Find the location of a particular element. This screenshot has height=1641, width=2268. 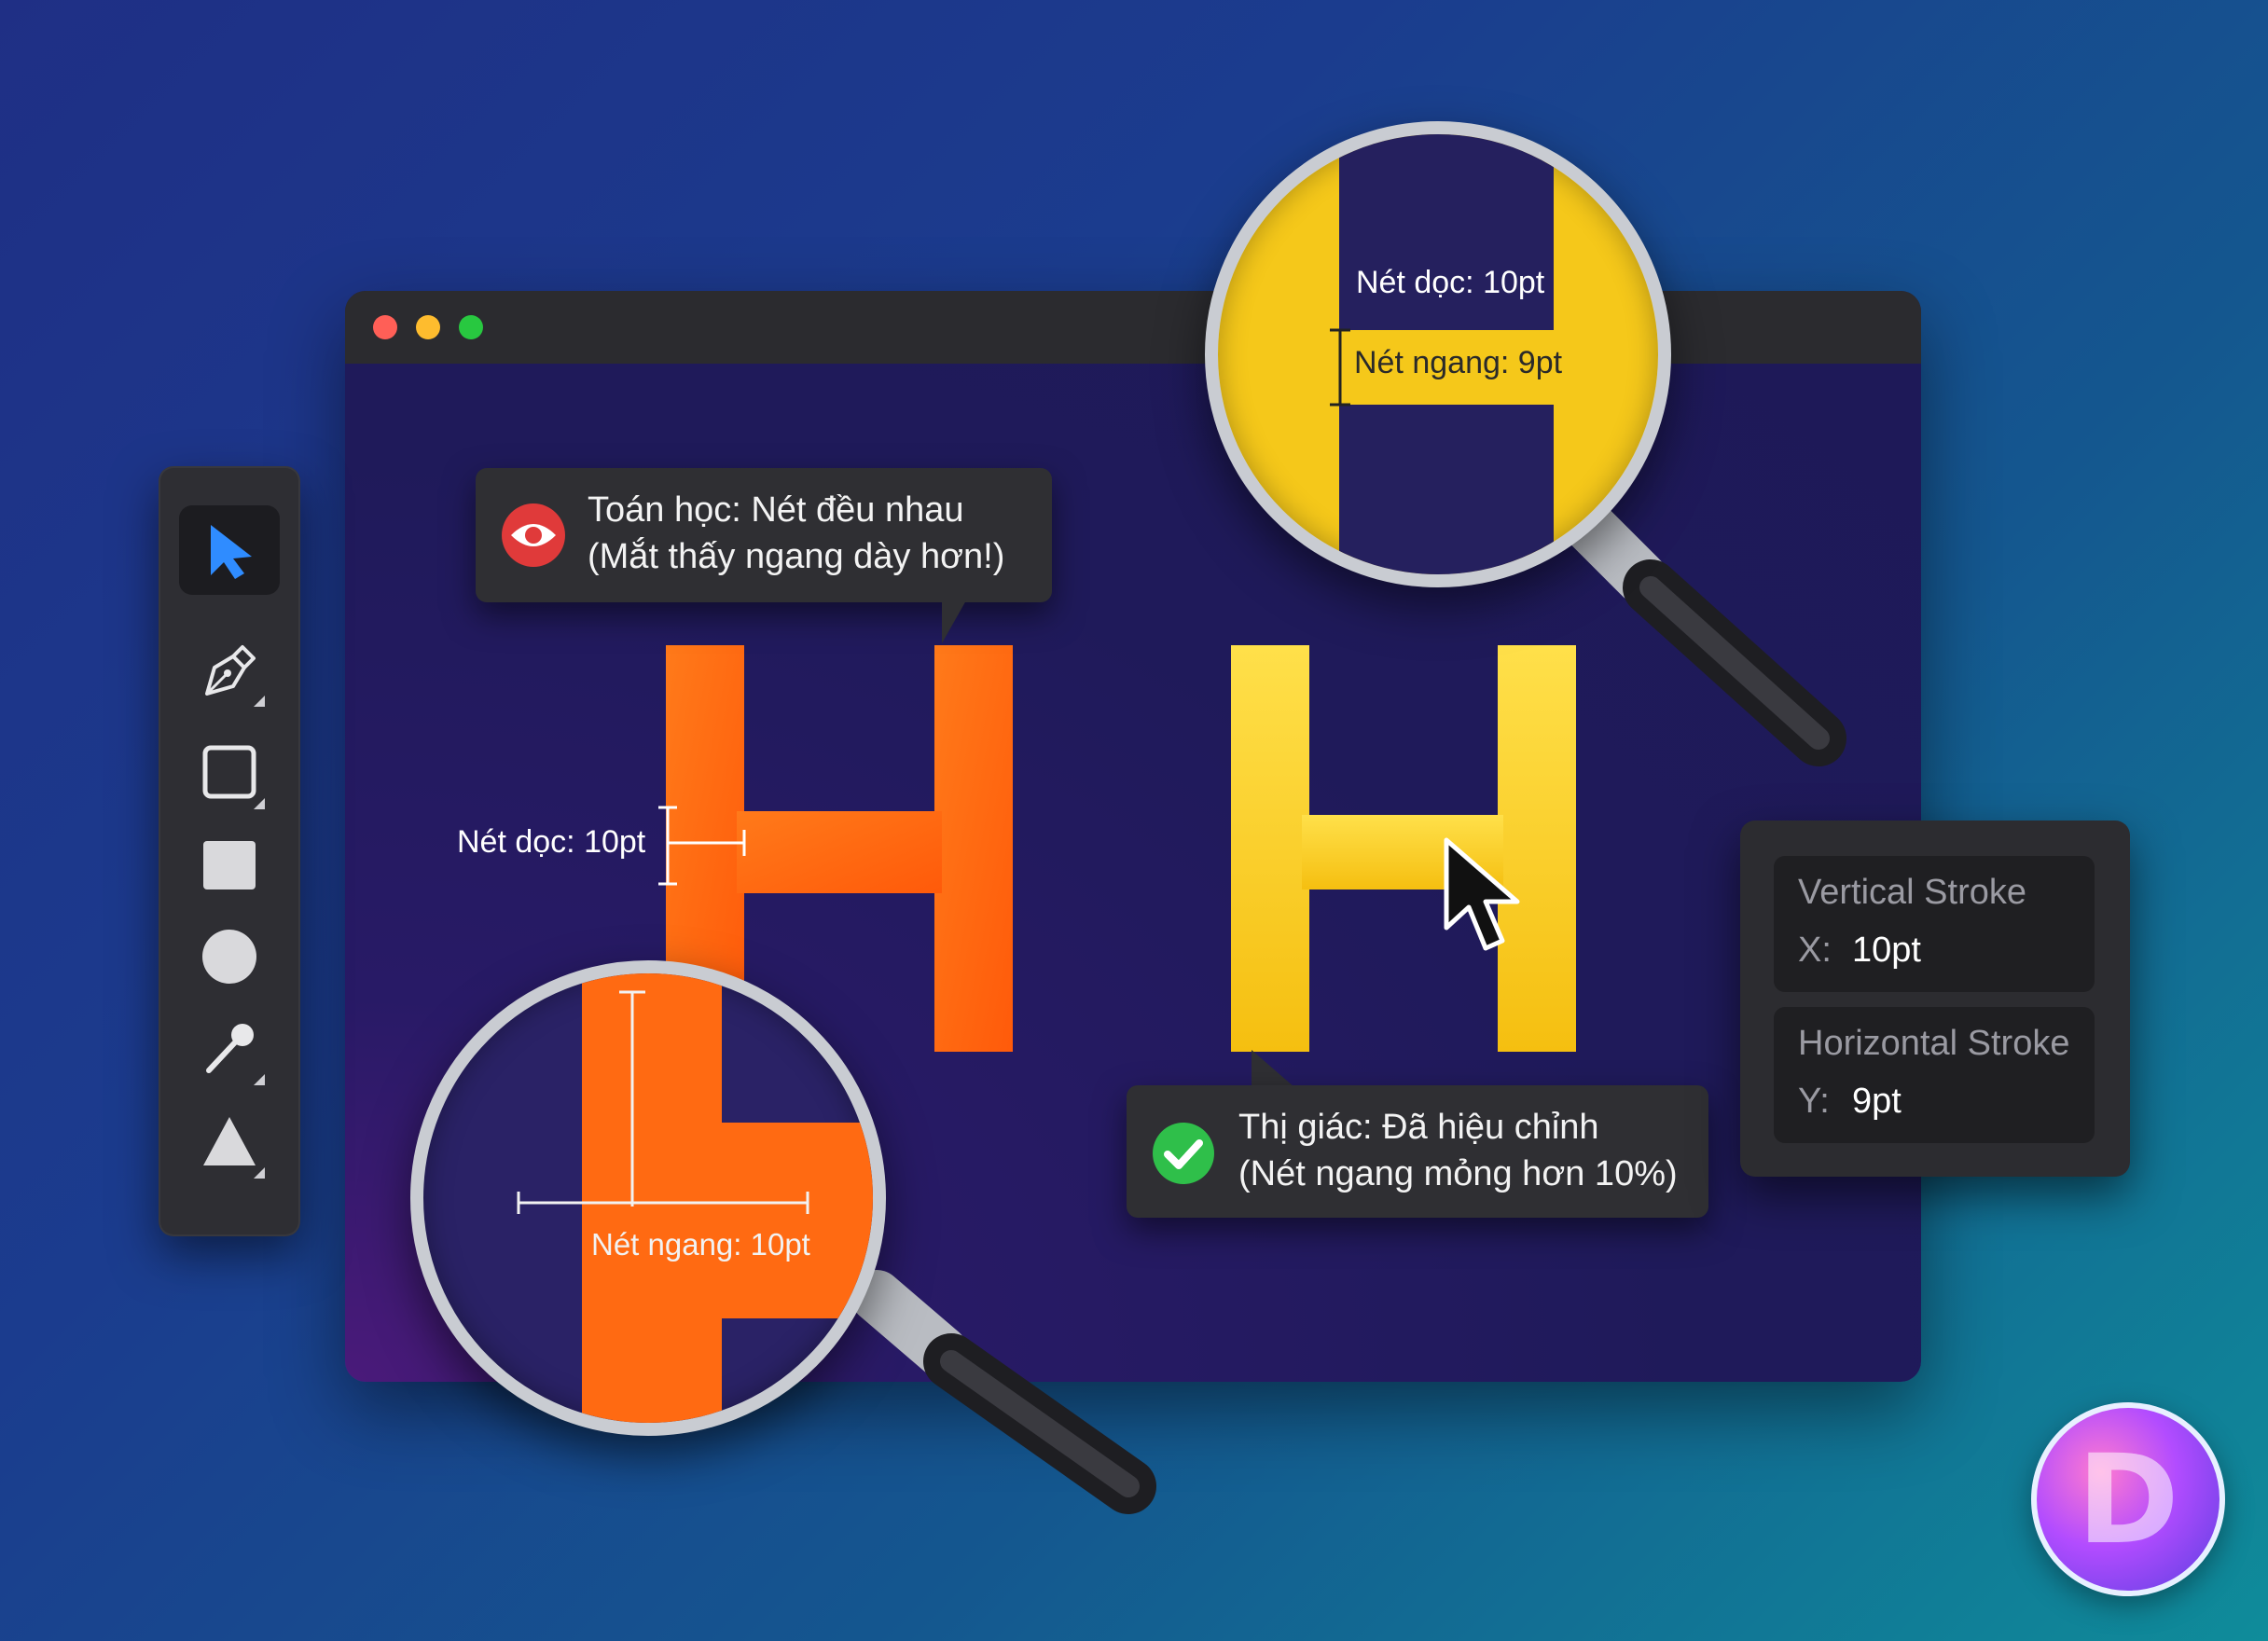

h-left-stem is located at coordinates (1270, 848).